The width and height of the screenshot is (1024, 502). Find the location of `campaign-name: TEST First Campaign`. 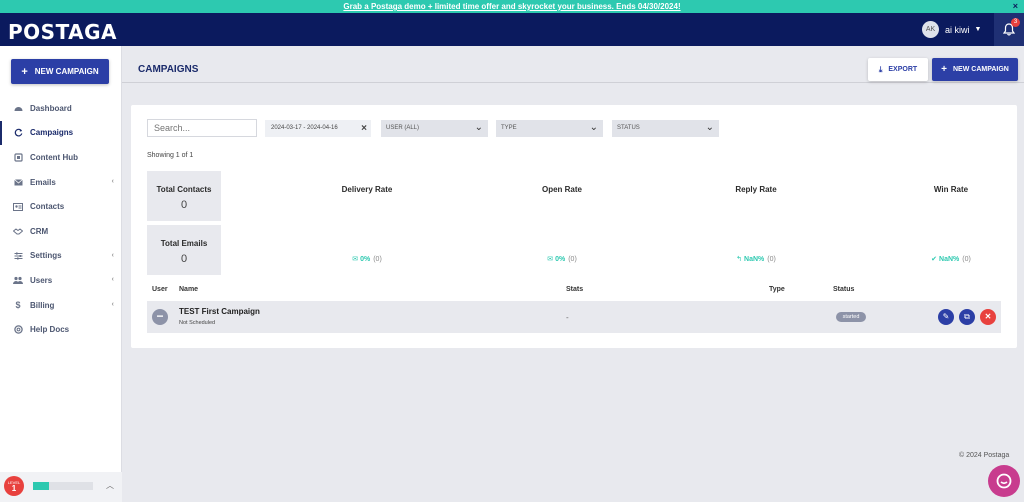

campaign-name: TEST First Campaign is located at coordinates (219, 311).